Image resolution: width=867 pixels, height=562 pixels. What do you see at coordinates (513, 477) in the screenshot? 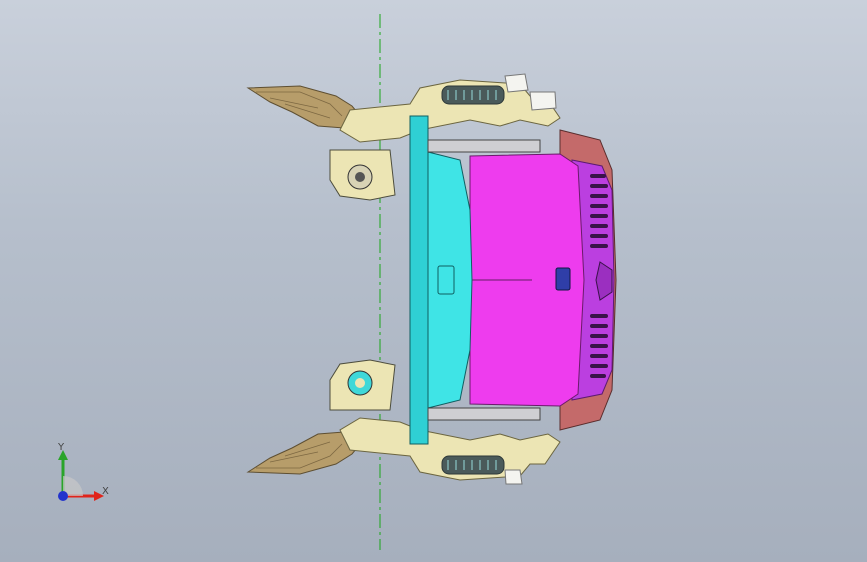
I see `lower-bracket-tab` at bounding box center [513, 477].